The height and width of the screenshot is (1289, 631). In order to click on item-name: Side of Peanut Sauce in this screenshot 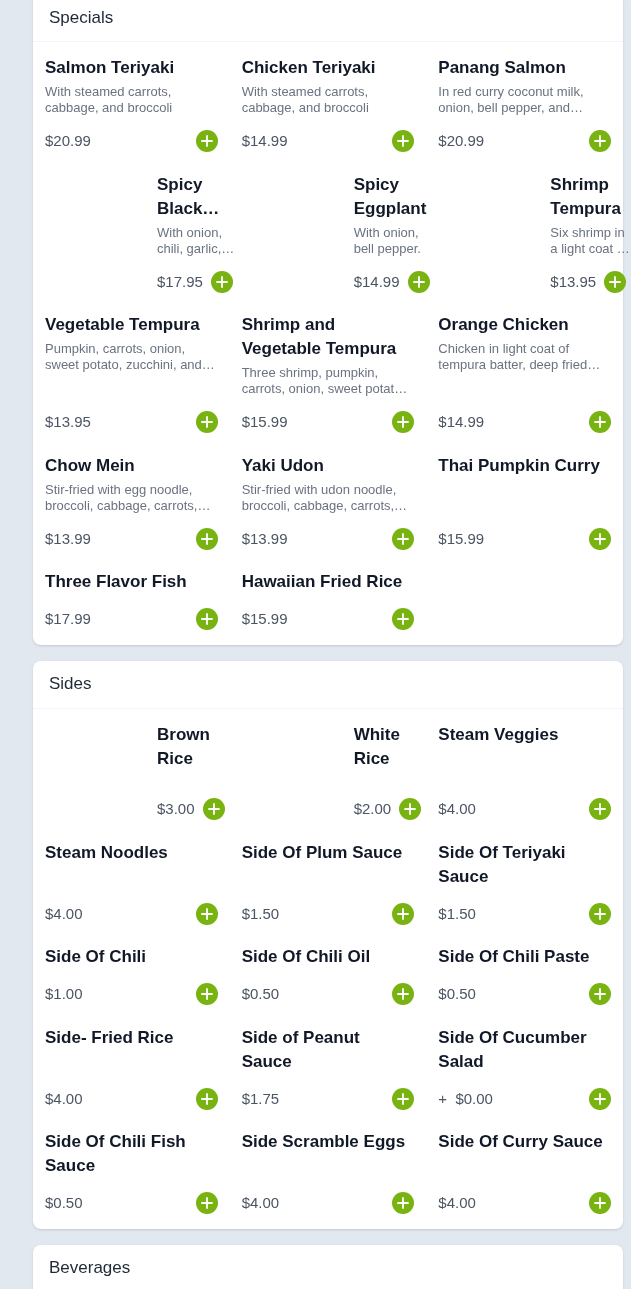, I will do `click(301, 1049)`.